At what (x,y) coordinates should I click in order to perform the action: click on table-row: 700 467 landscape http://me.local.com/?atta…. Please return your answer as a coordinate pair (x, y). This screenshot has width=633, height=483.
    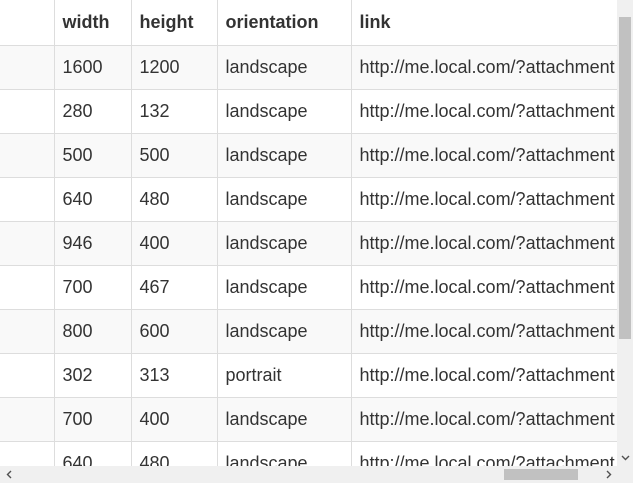
    Looking at the image, I should click on (308, 287).